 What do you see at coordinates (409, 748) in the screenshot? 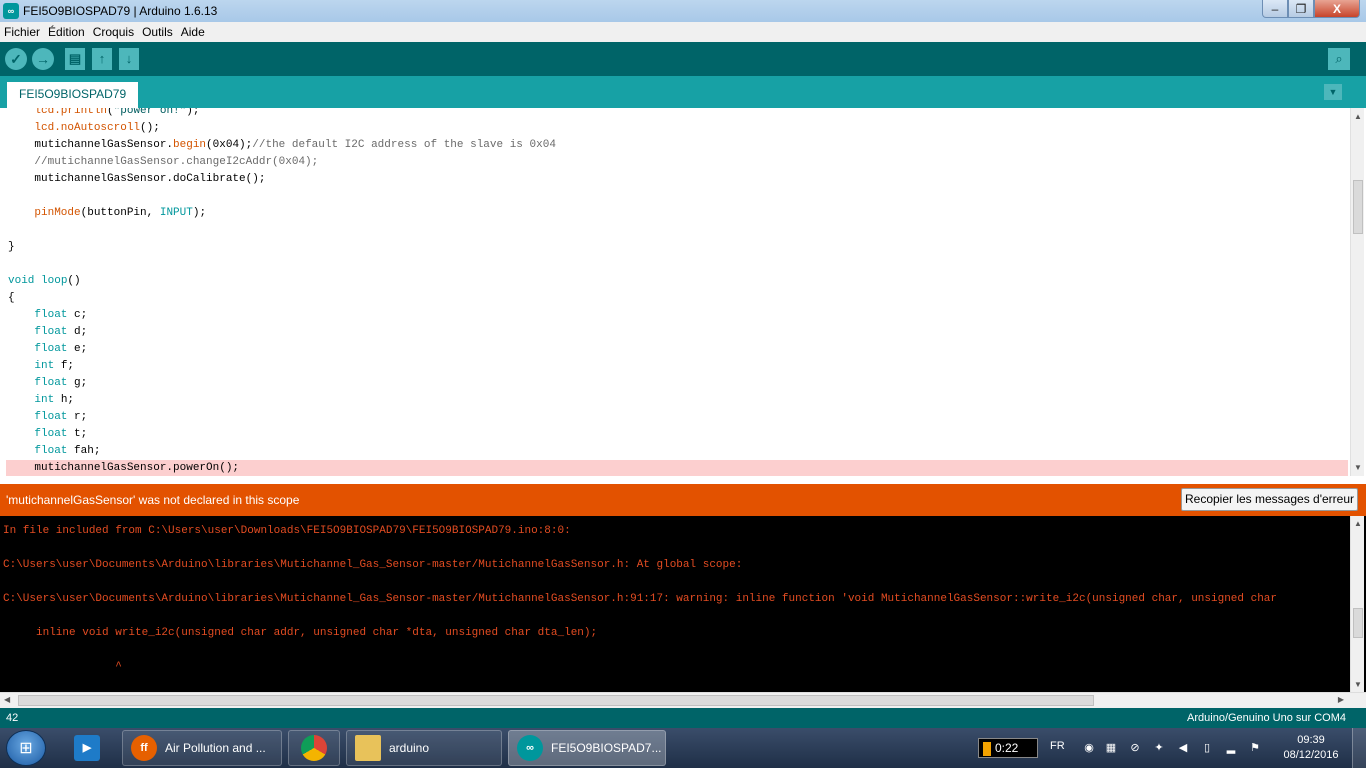
I see `task-label: arduino` at bounding box center [409, 748].